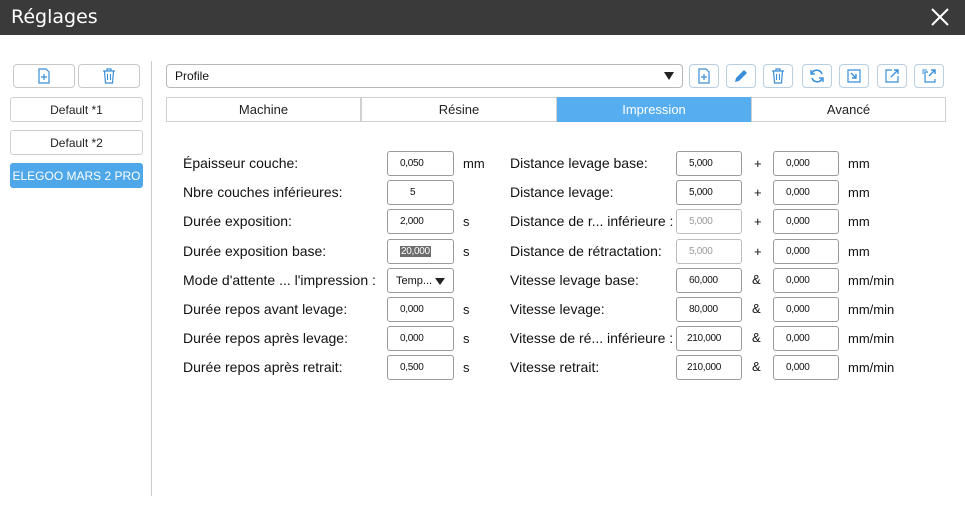  Describe the element at coordinates (848, 109) in the screenshot. I see `tab-avance: Avancé` at that location.